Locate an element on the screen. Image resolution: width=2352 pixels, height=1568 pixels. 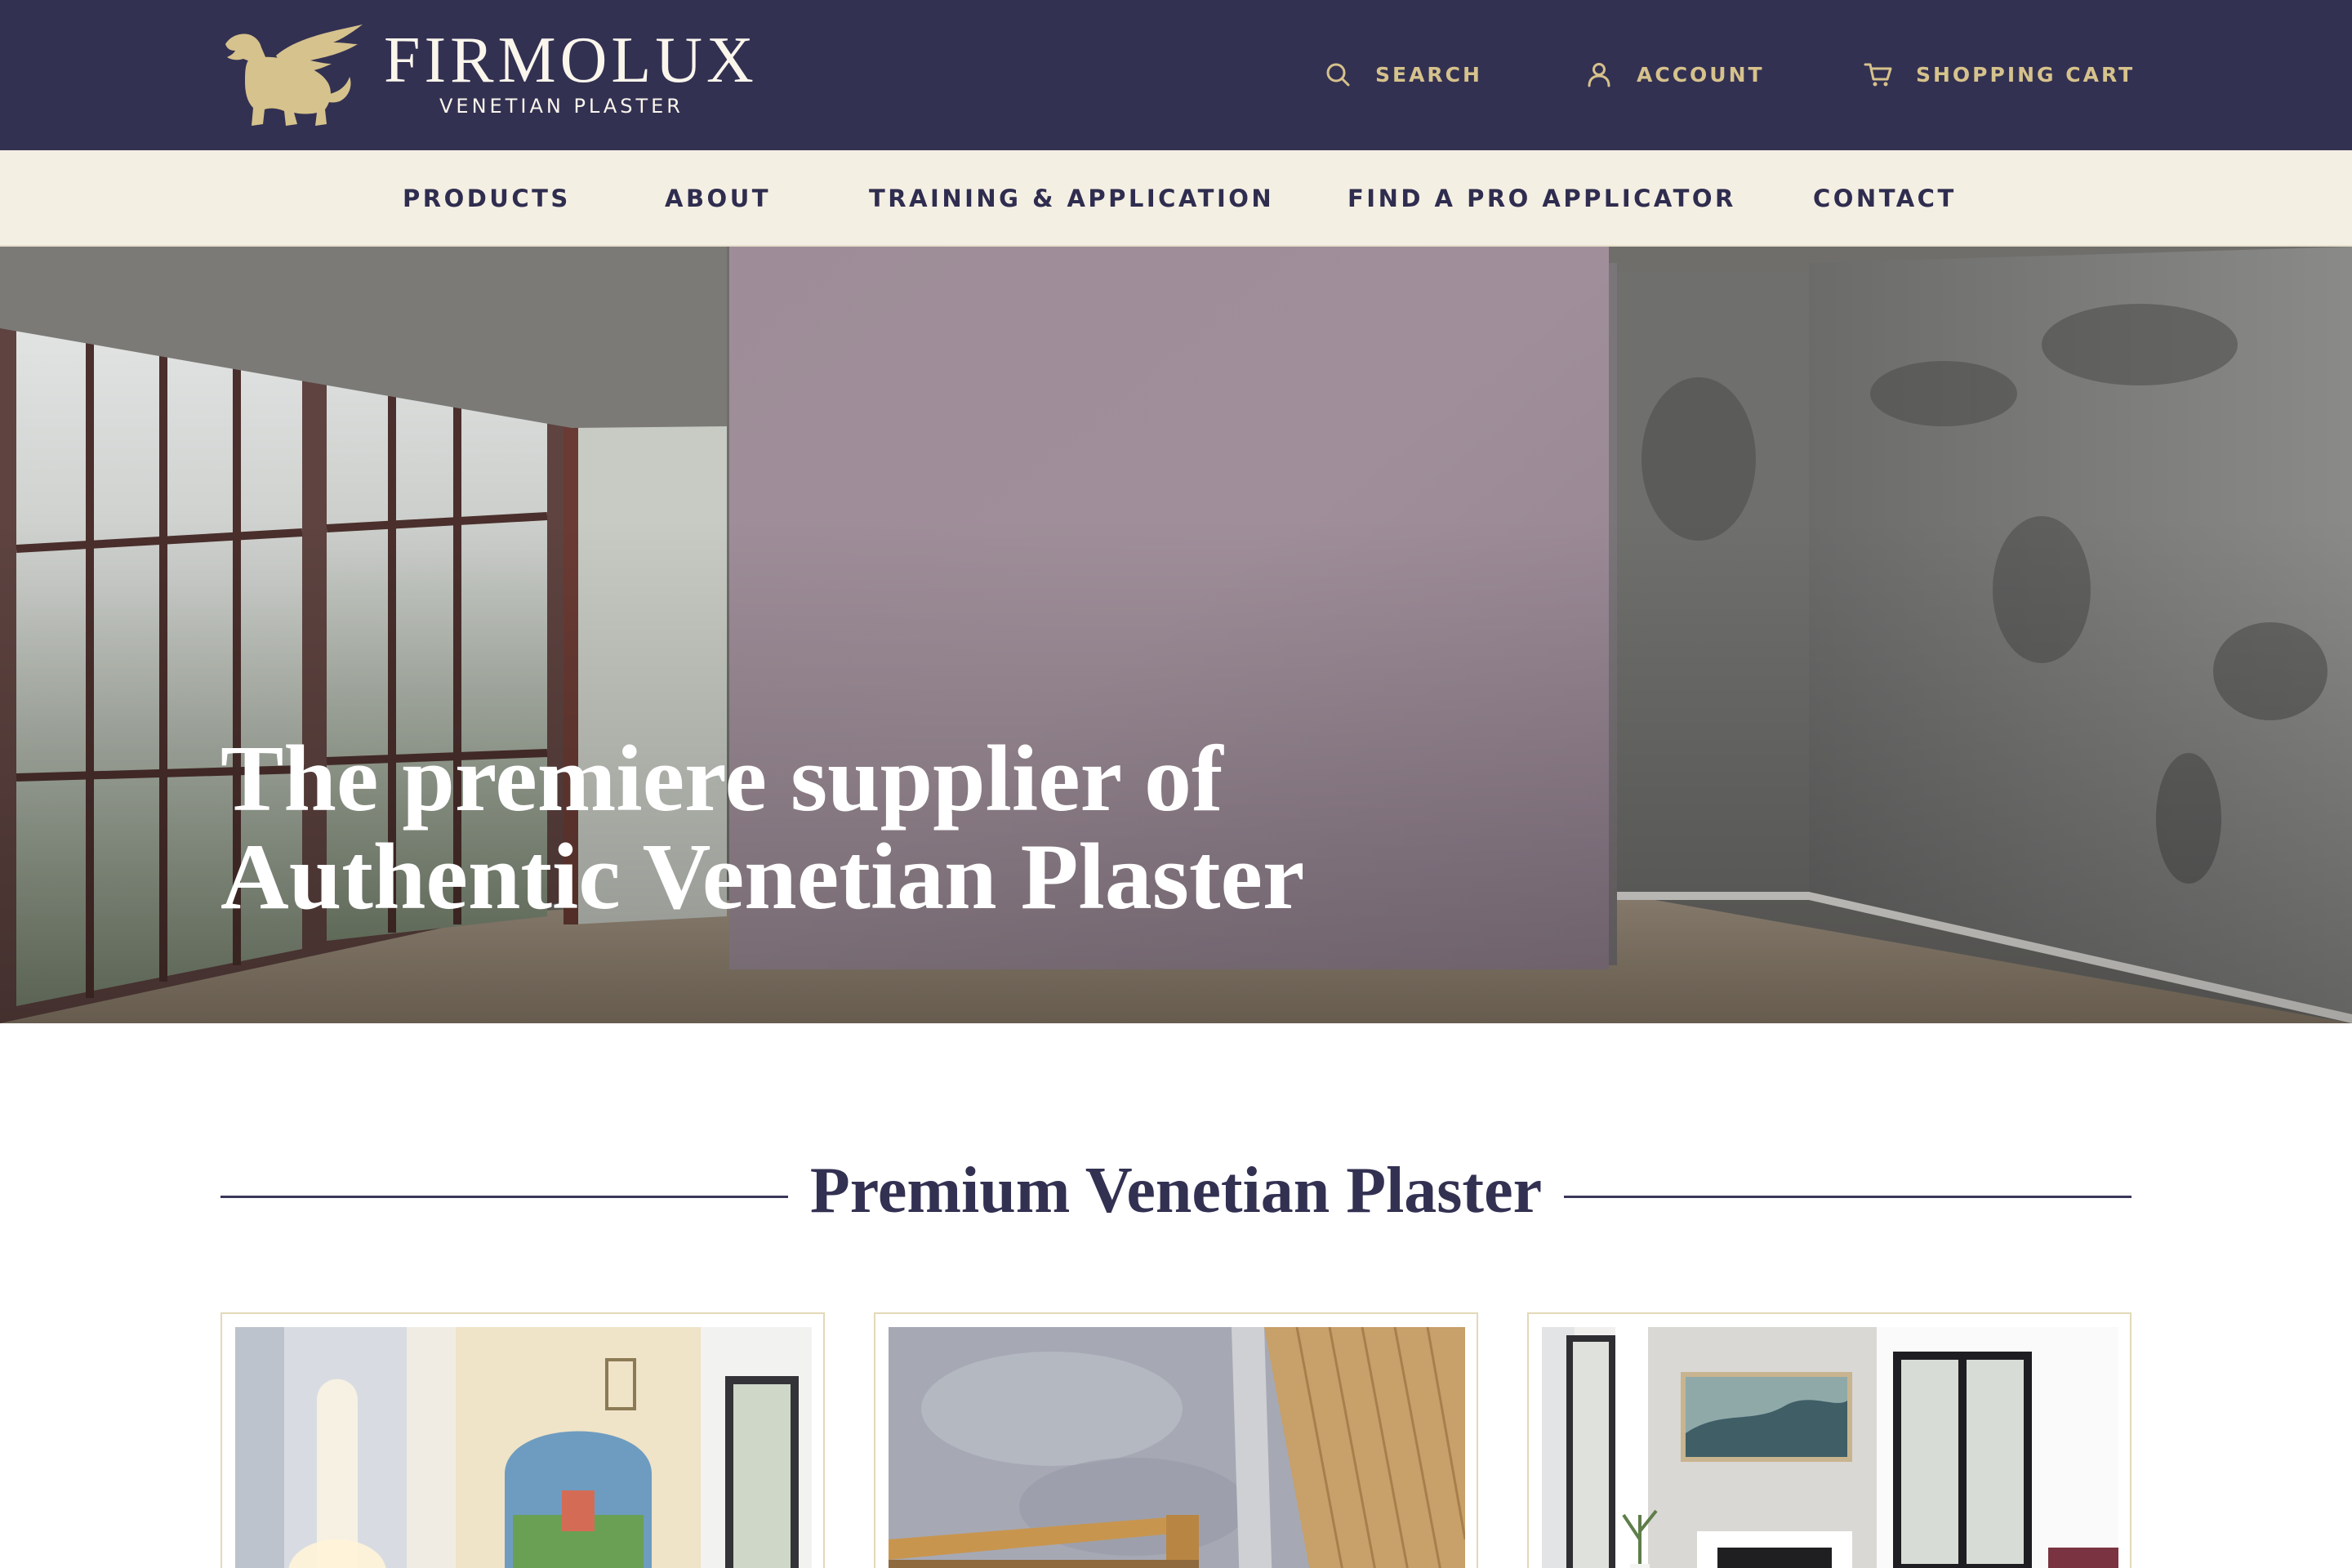
account-link: ACCOUNT is located at coordinates (1674, 74).